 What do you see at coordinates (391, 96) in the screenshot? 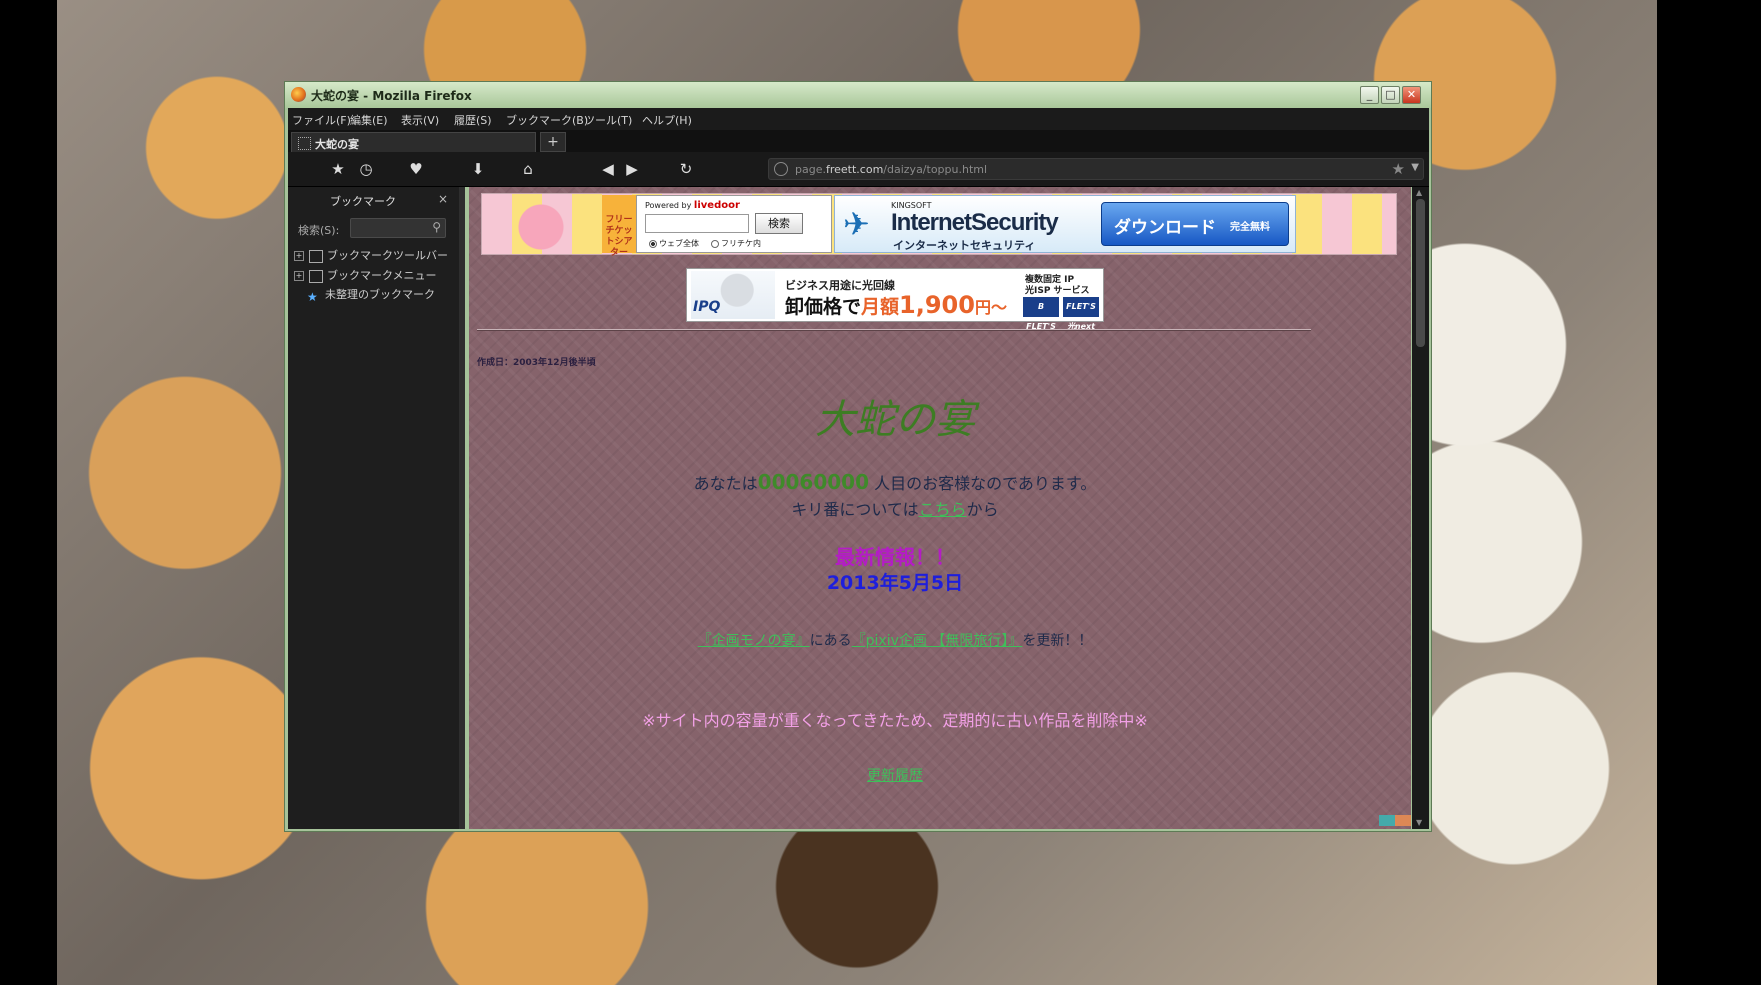
I see `window-title: 大蛇の宴 - Mozilla Firefox` at bounding box center [391, 96].